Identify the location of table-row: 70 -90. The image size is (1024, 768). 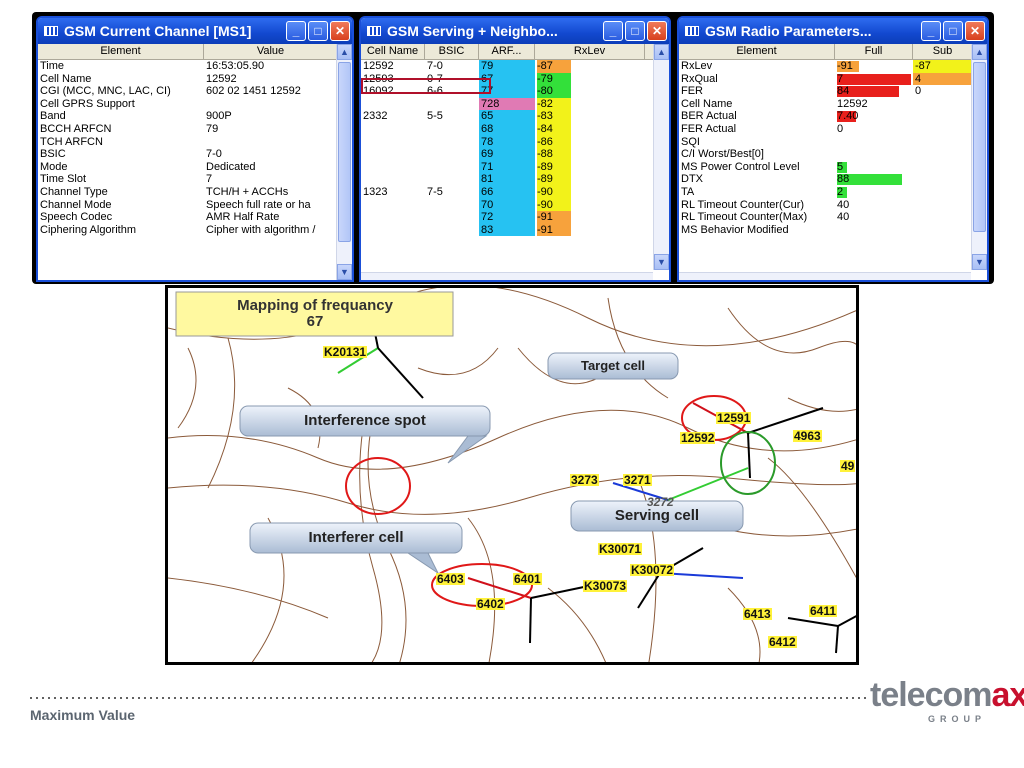
(515, 205).